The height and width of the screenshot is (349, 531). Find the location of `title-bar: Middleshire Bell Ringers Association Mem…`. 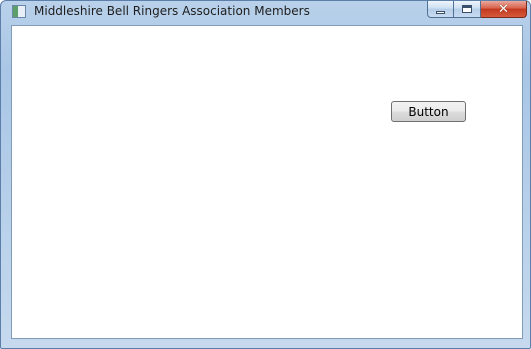

title-bar: Middleshire Bell Ringers Association Mem… is located at coordinates (265, 13).